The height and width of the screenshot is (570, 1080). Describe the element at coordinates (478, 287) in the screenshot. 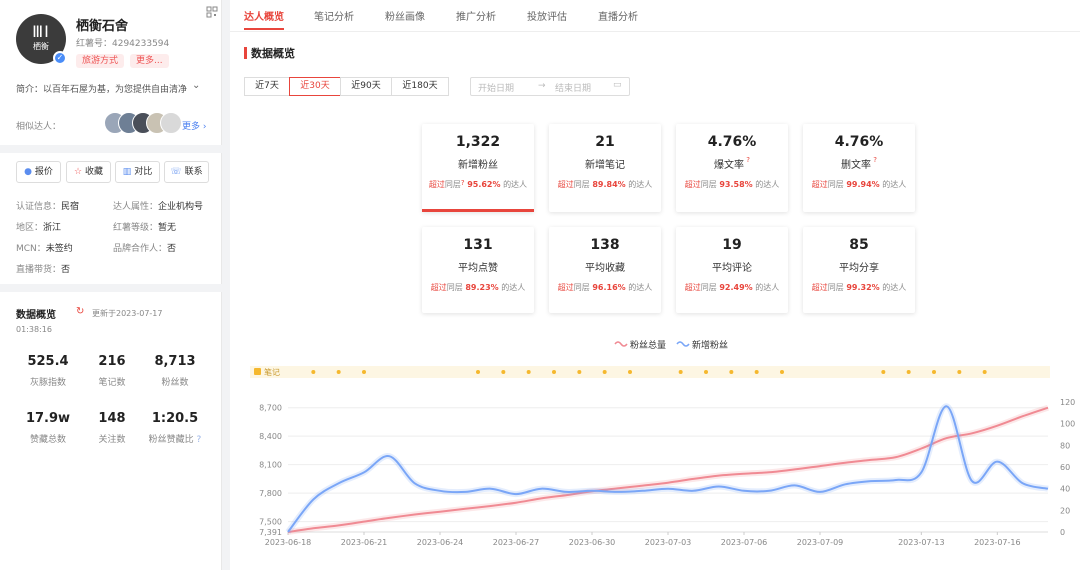

I see `metric-rank: 超过同层 89.23% 的达人` at that location.